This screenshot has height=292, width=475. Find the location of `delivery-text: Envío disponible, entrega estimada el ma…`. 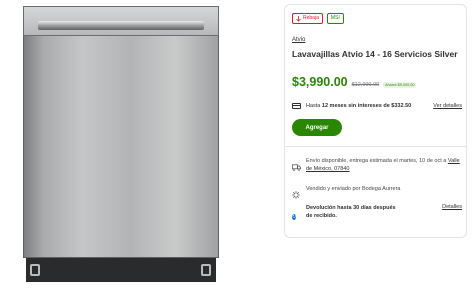

delivery-text: Envío disponible, entrega estimada el ma… is located at coordinates (384, 166).